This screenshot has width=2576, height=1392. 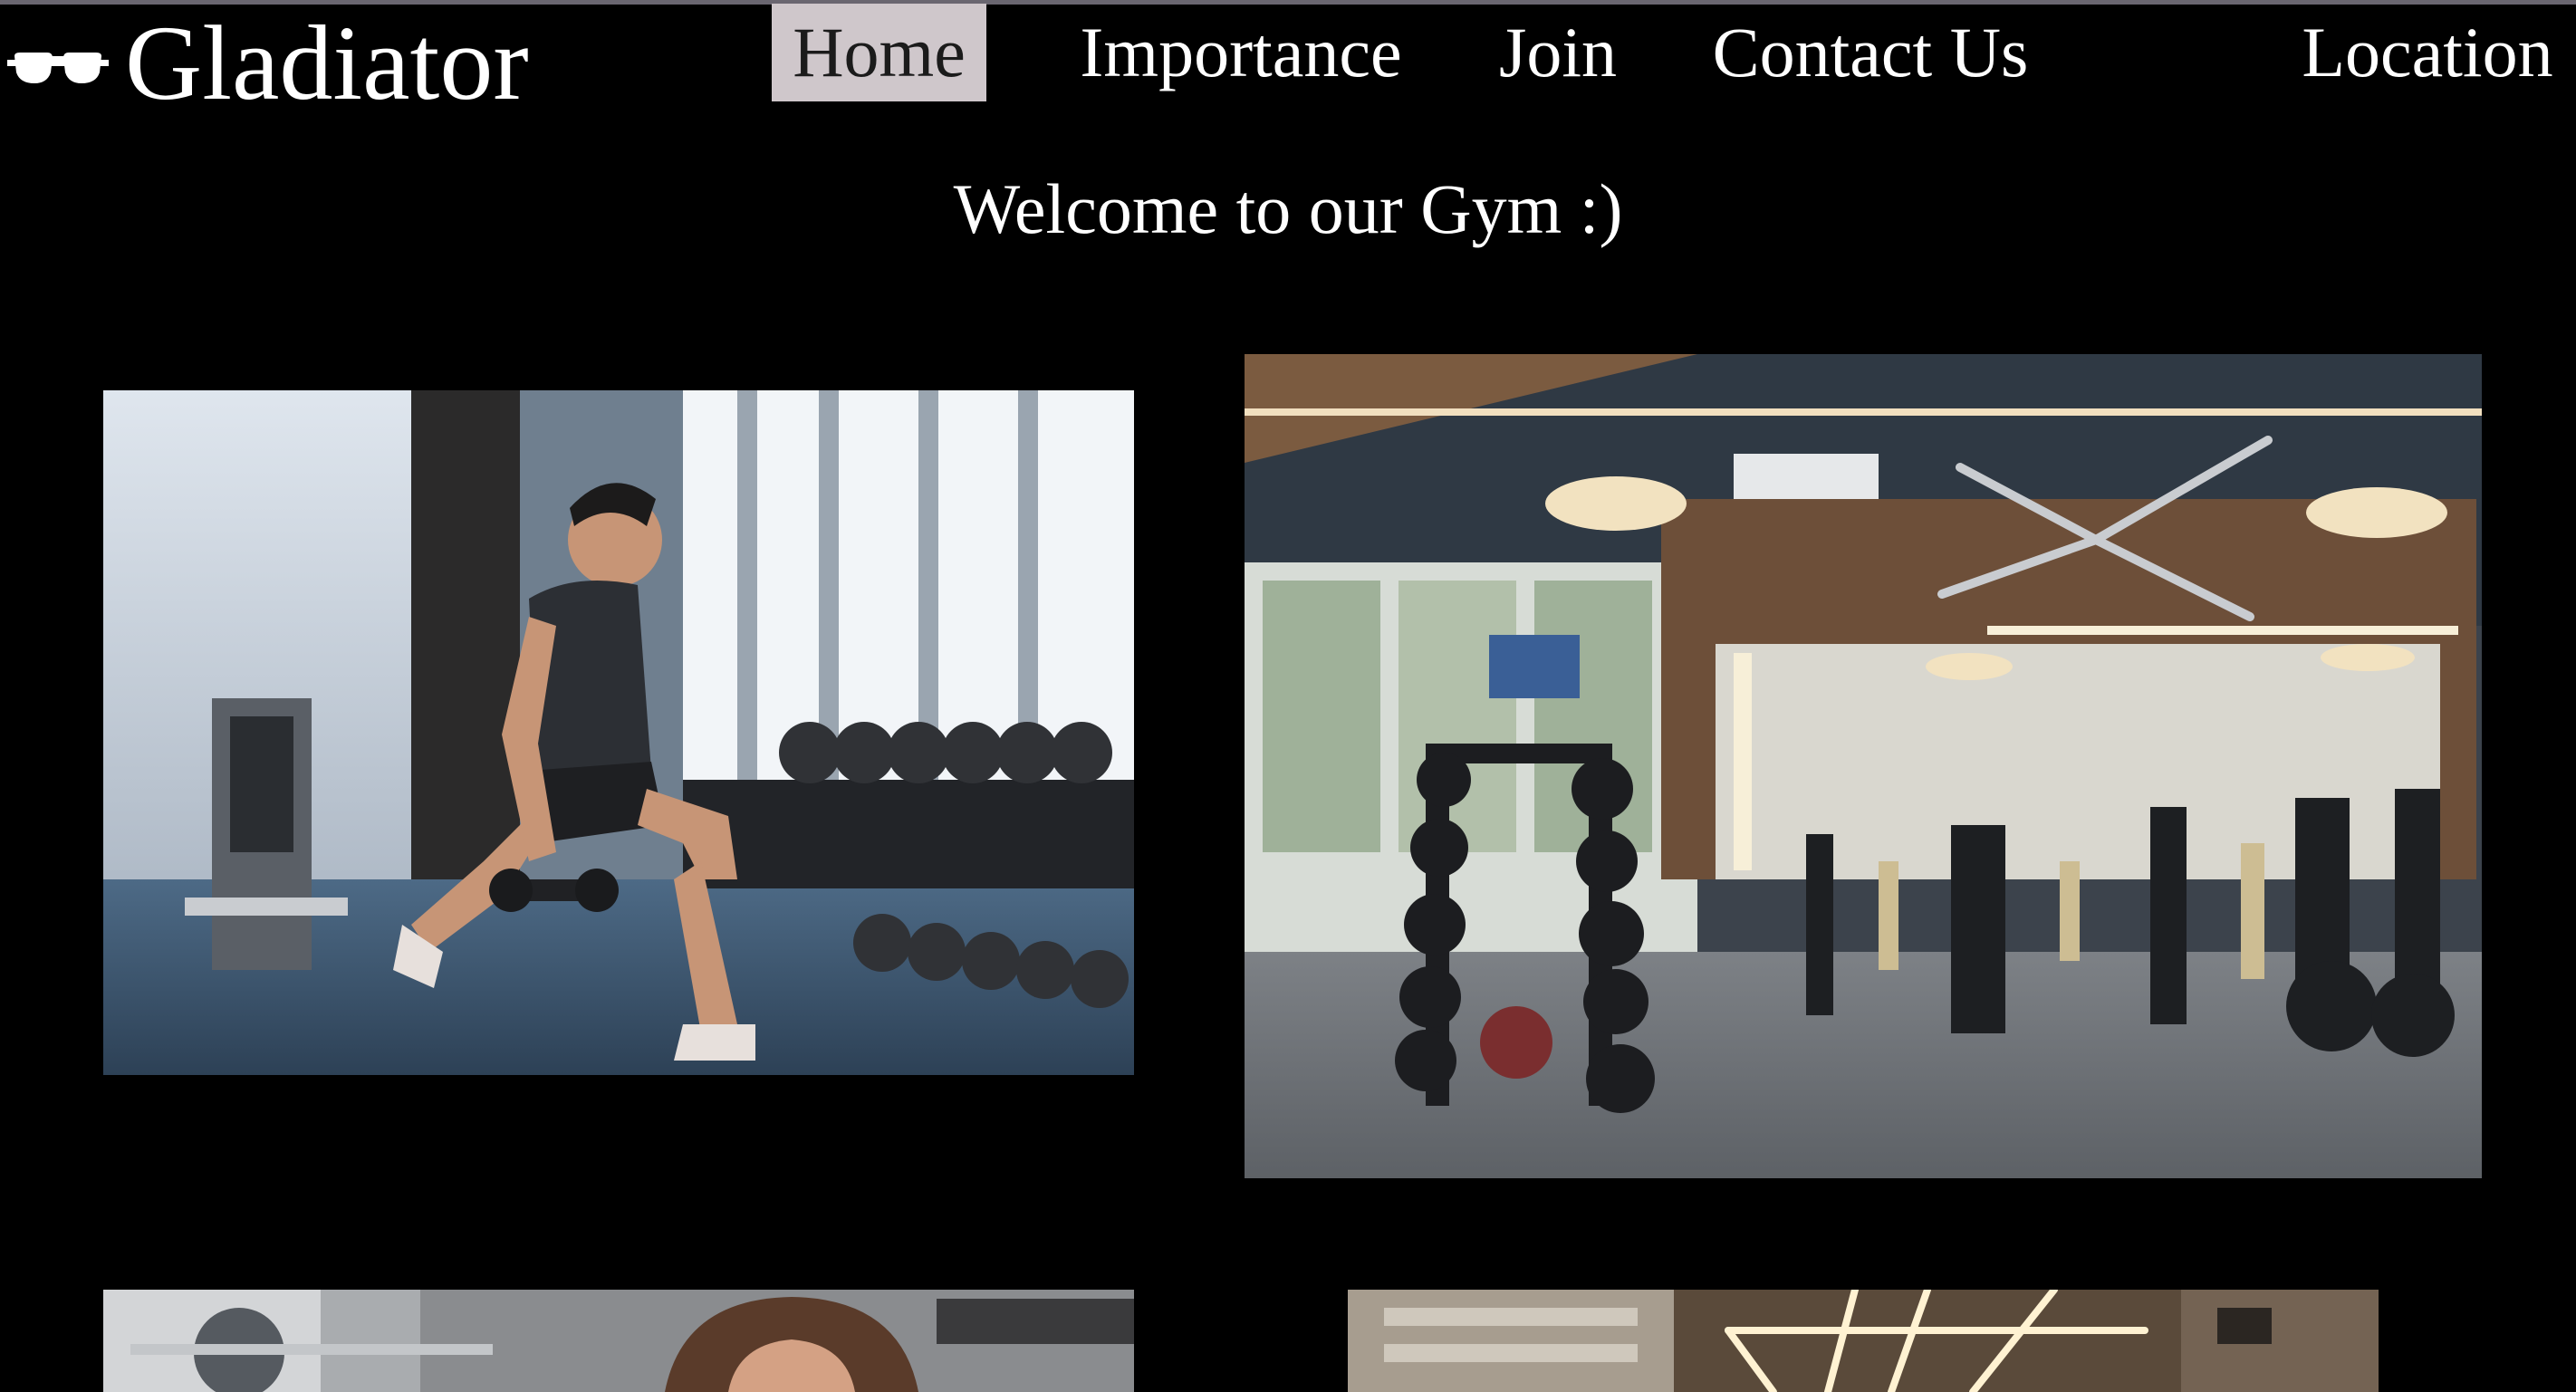 I want to click on nav-importance: Importance, so click(x=1241, y=53).